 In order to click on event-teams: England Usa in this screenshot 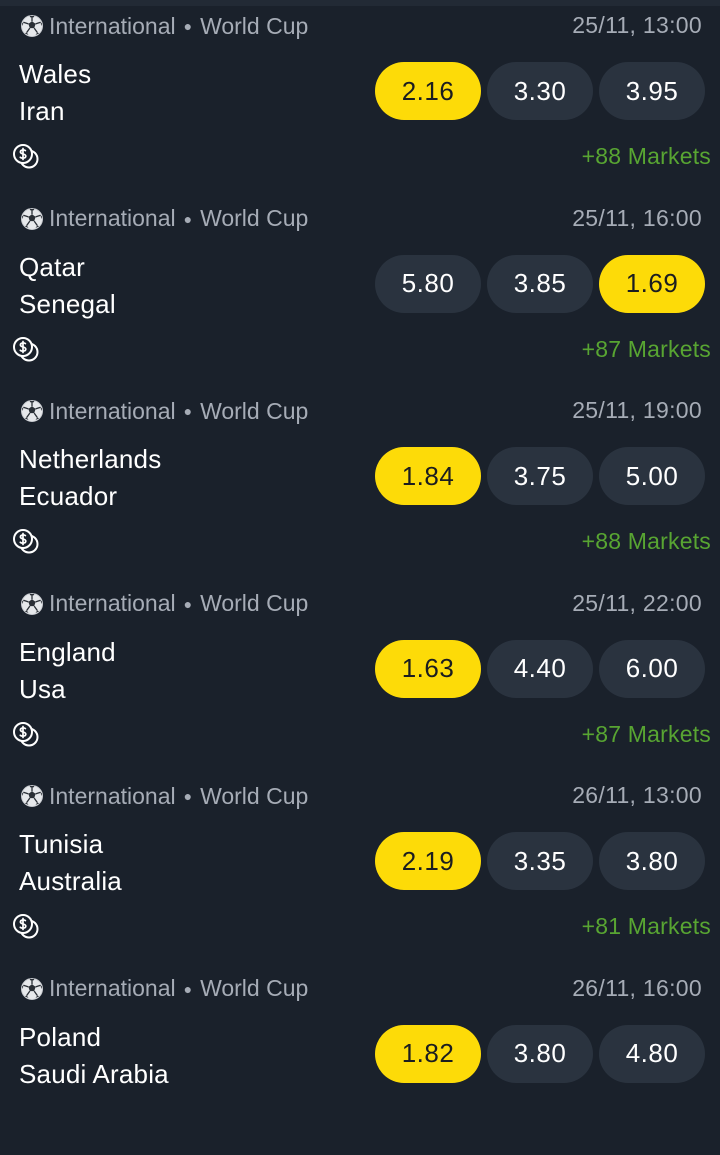, I will do `click(67, 671)`.